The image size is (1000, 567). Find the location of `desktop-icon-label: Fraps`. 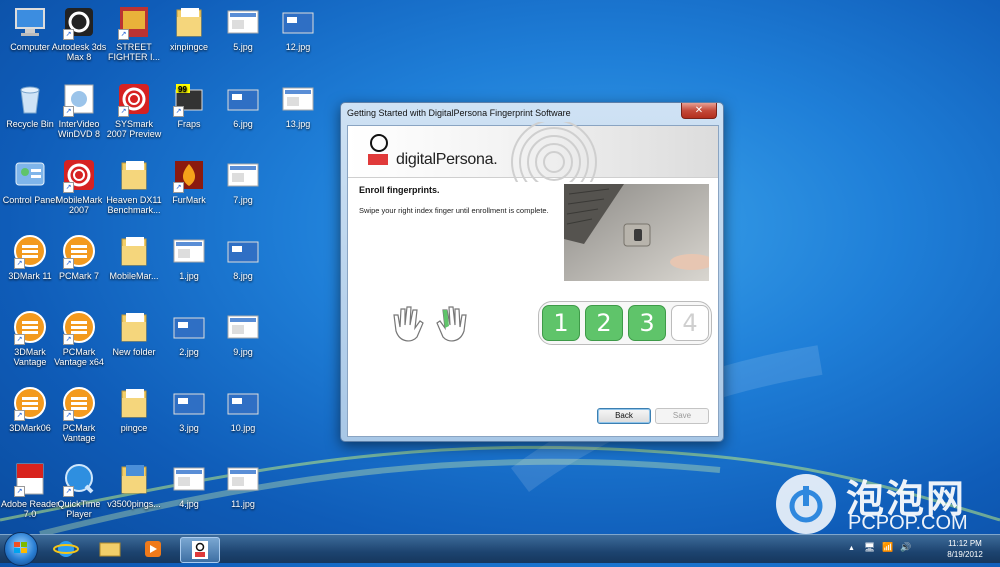

desktop-icon-label: Fraps is located at coordinates (189, 124).